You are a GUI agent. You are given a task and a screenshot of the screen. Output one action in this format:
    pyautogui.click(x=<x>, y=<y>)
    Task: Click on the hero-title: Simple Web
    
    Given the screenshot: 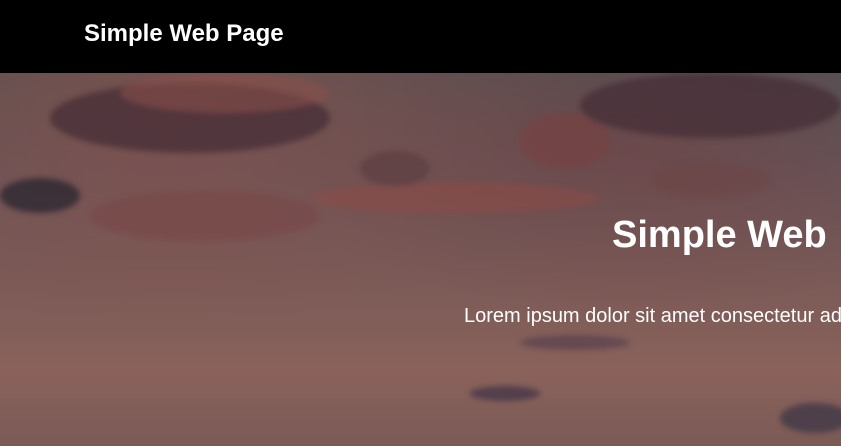 What is the action you would take?
    pyautogui.click(x=719, y=235)
    